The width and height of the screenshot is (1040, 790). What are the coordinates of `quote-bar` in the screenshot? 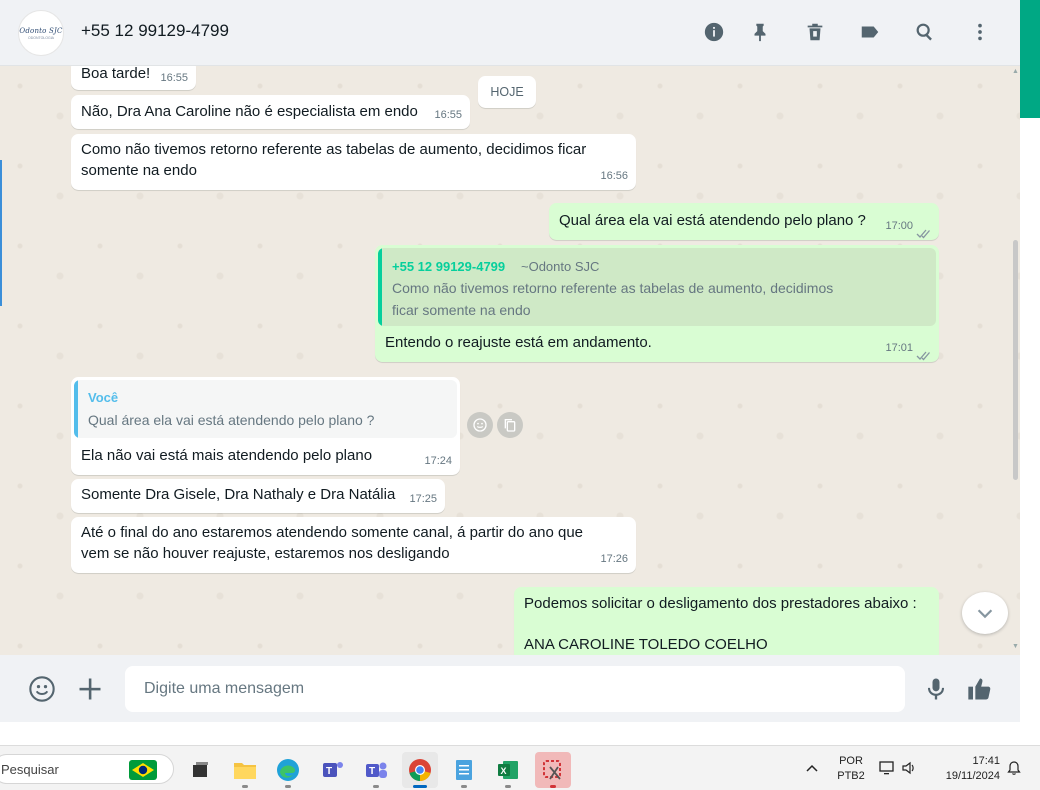 It's located at (380, 287).